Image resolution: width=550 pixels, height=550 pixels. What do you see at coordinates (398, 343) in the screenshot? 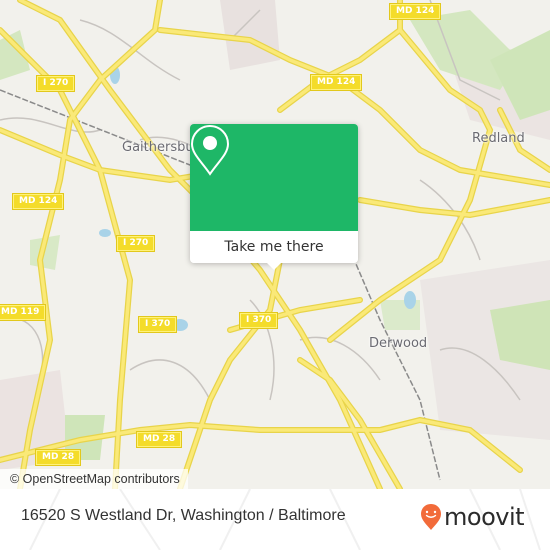
I see `place-label: Derwood` at bounding box center [398, 343].